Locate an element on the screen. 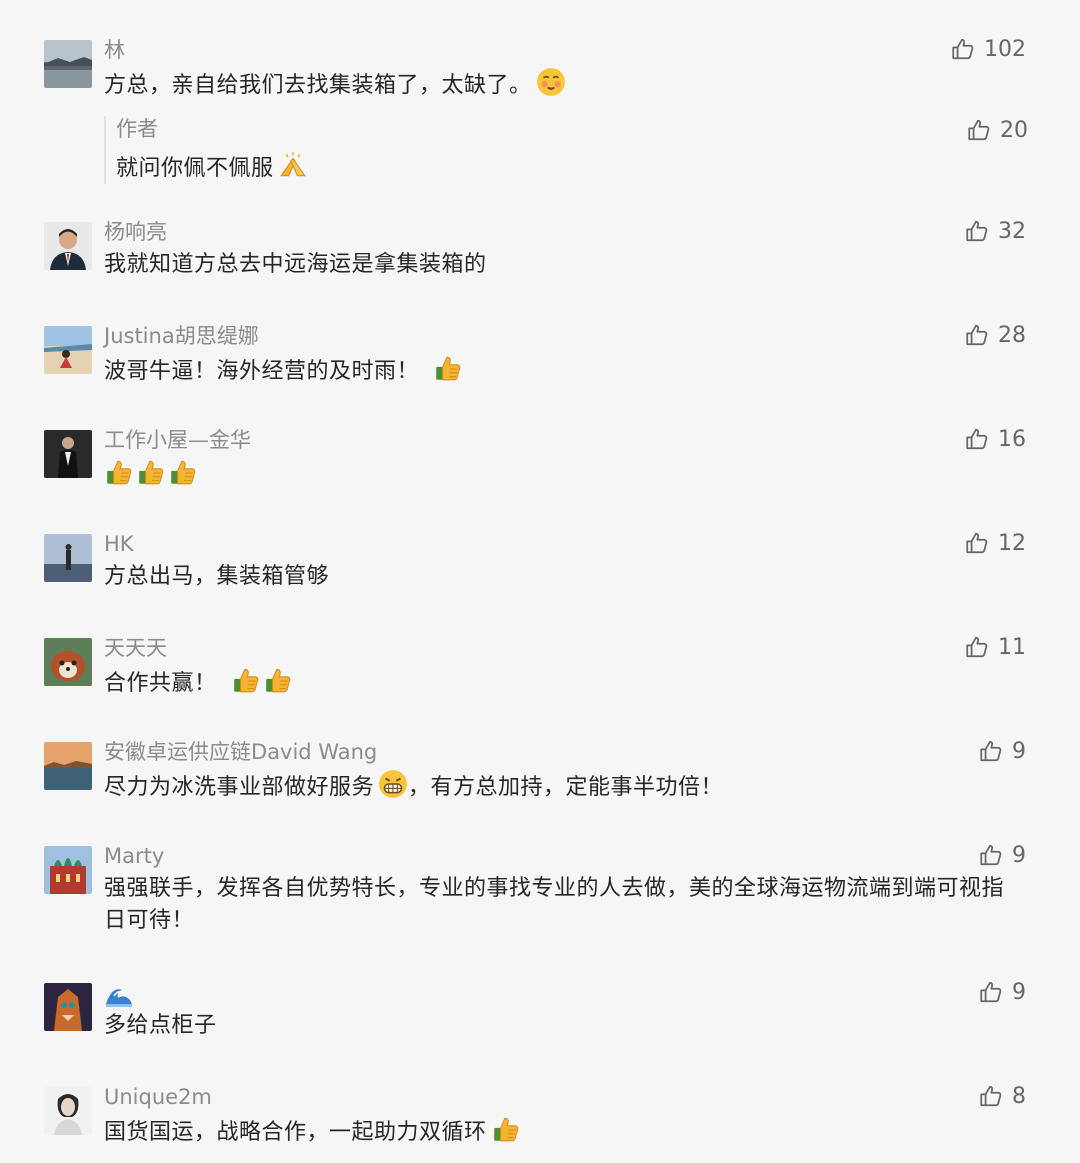 The image size is (1080, 1163). comment-text: 尽力为冰洗事业部做好服务 ，有方总加持，定能事半功倍！ is located at coordinates (561, 786).